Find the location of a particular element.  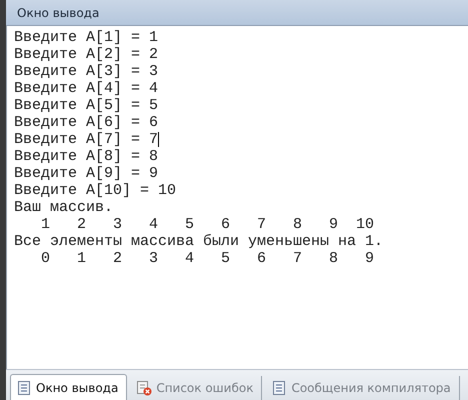

console-line: Все элементы массива были уменьшены на 1. is located at coordinates (199, 241).